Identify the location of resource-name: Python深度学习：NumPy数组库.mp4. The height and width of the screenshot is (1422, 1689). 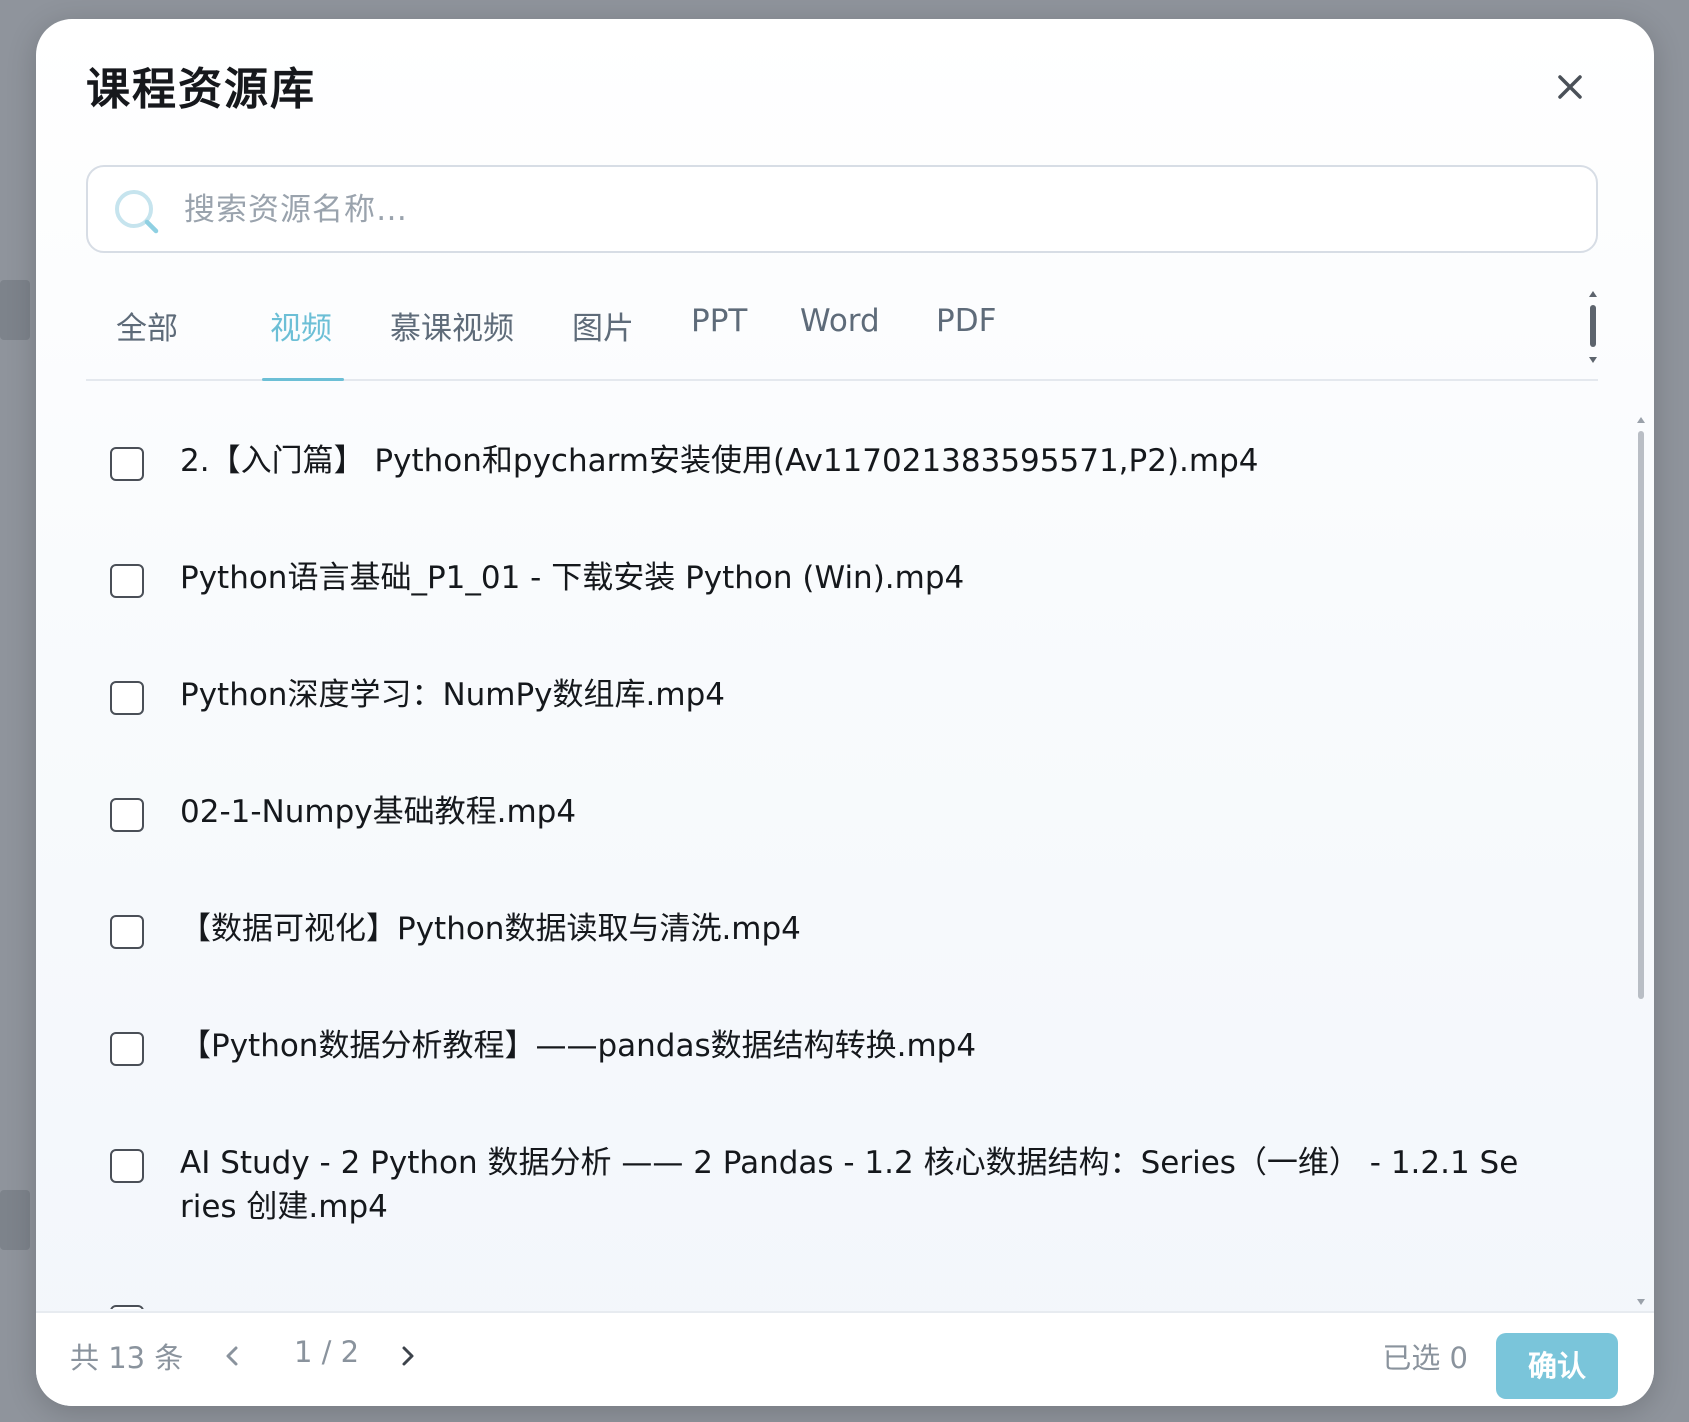
(452, 695).